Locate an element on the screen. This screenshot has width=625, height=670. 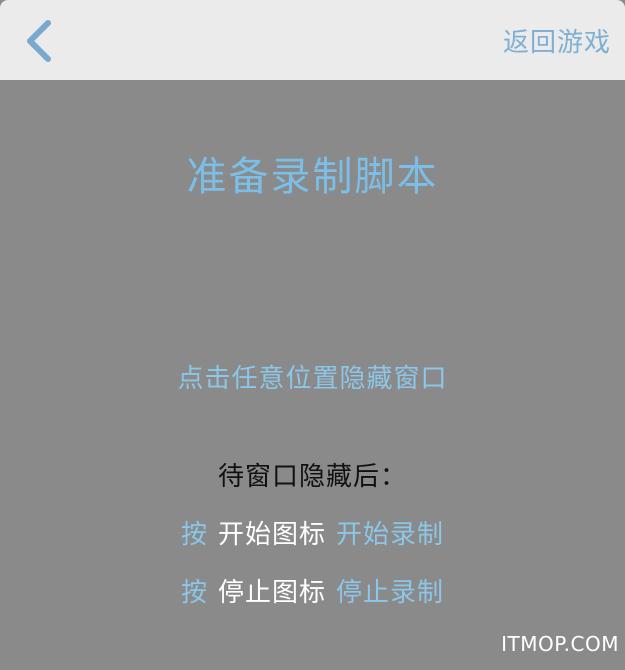
stop-recording-instruction: 按停止图标 停止录制 is located at coordinates (312, 590).